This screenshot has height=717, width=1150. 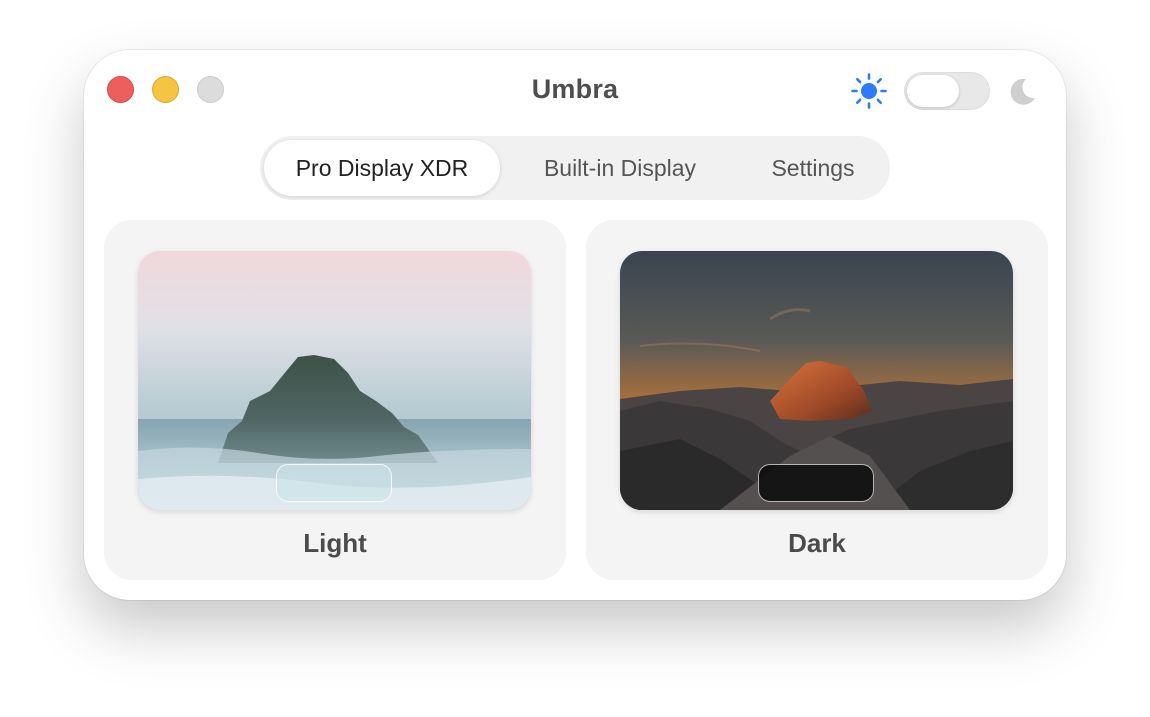 I want to click on moon-icon, so click(x=1022, y=92).